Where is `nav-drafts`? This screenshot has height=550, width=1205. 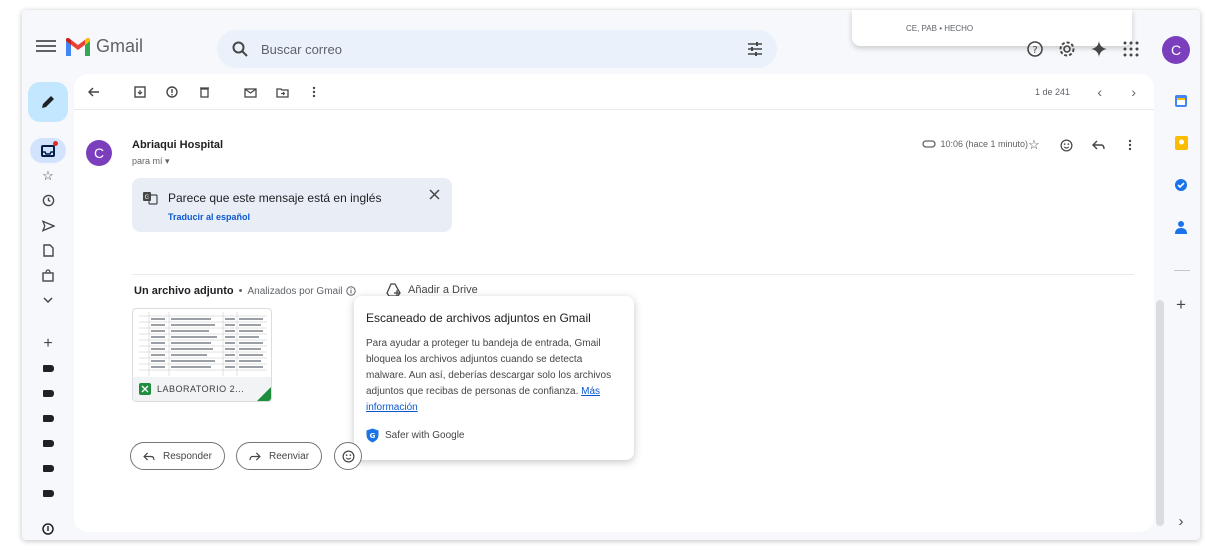
nav-drafts is located at coordinates (48, 250).